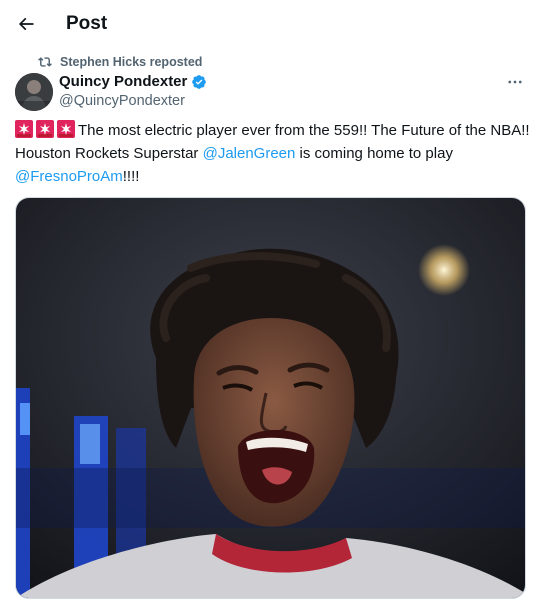  What do you see at coordinates (131, 176) in the screenshot?
I see `tweet-text-part3: !!!!` at bounding box center [131, 176].